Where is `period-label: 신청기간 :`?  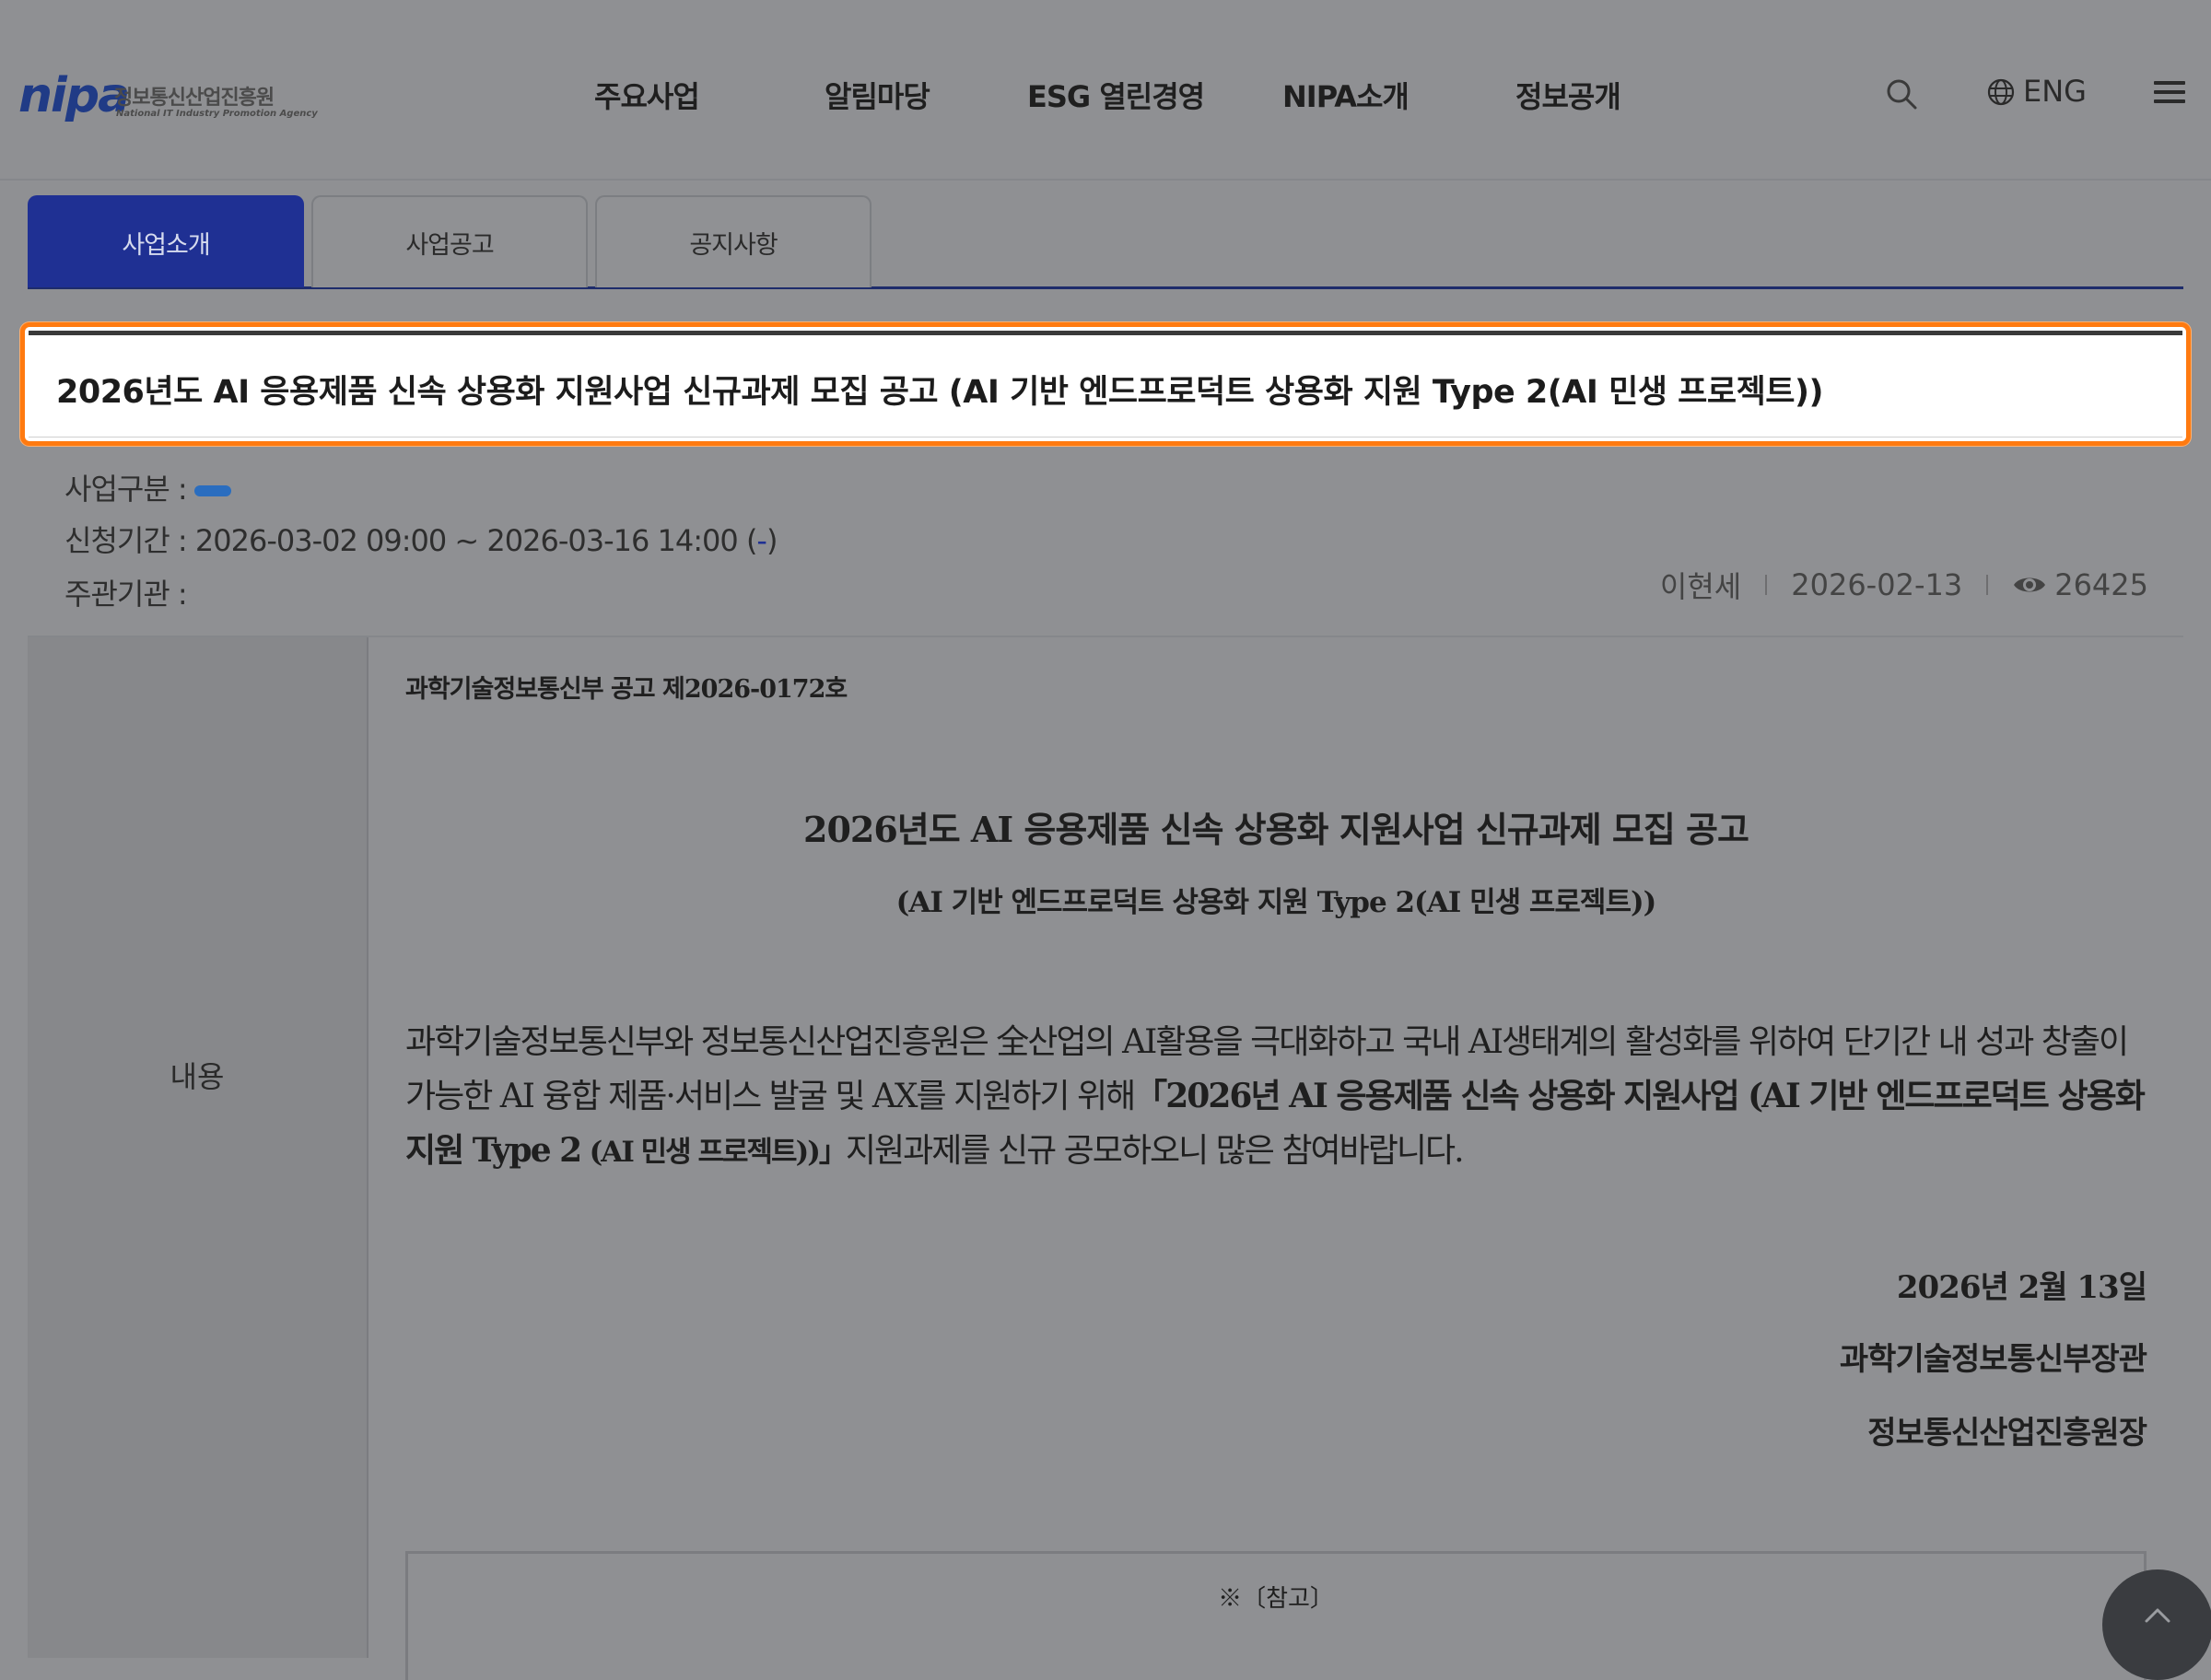 period-label: 신청기간 : is located at coordinates (126, 540).